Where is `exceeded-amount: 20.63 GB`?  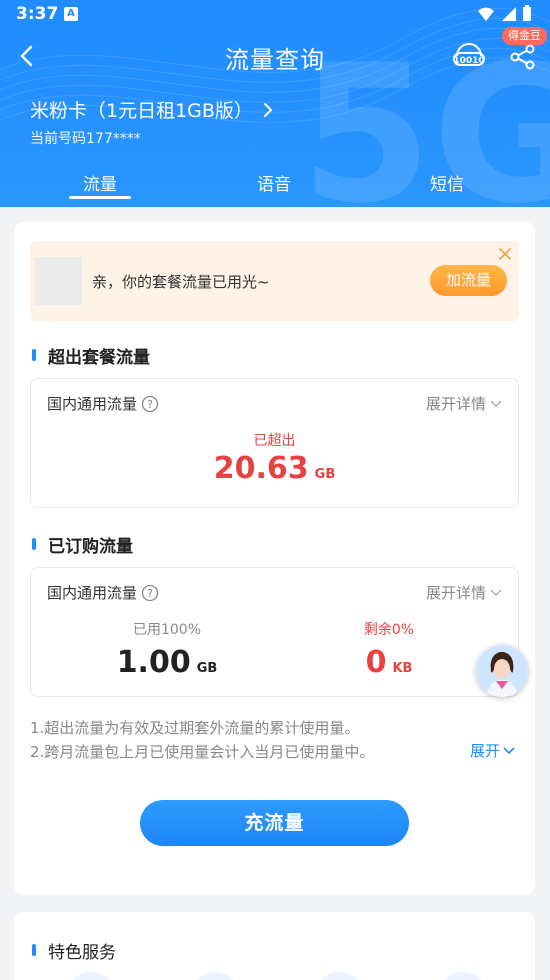 exceeded-amount: 20.63 GB is located at coordinates (274, 468).